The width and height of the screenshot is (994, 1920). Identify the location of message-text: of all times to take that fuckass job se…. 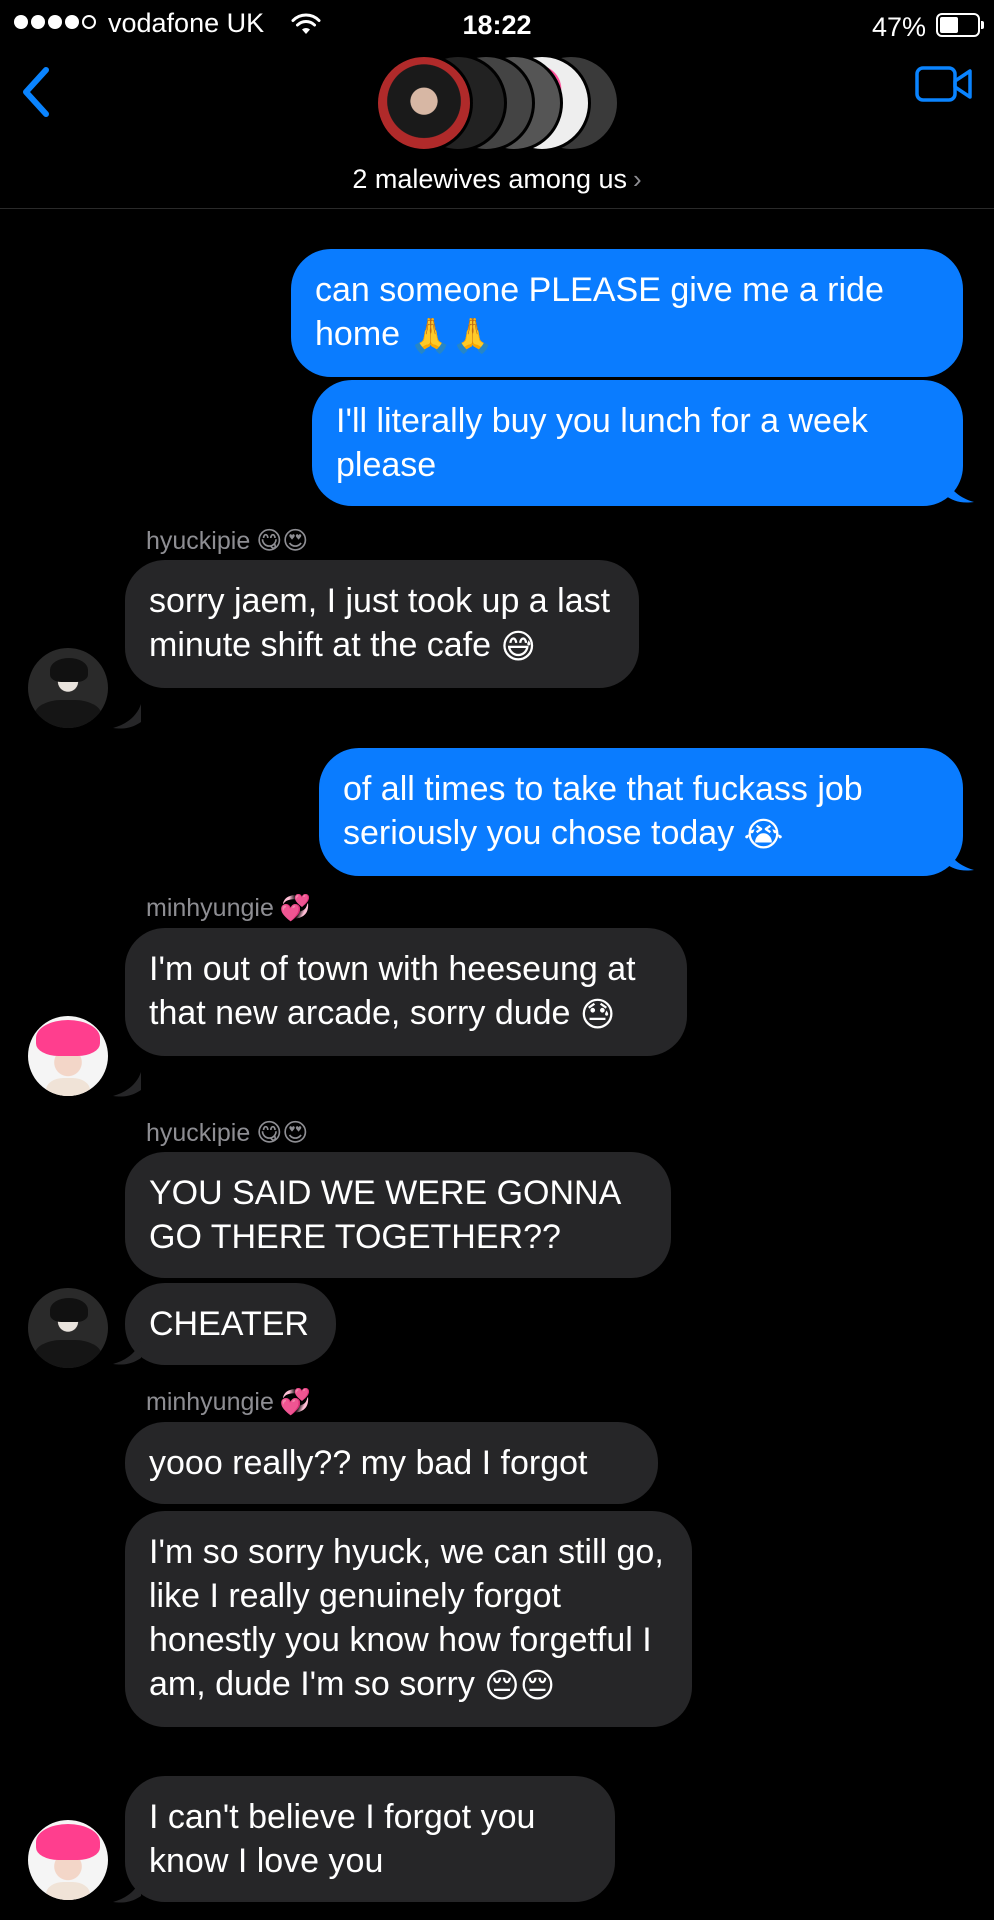
(603, 811).